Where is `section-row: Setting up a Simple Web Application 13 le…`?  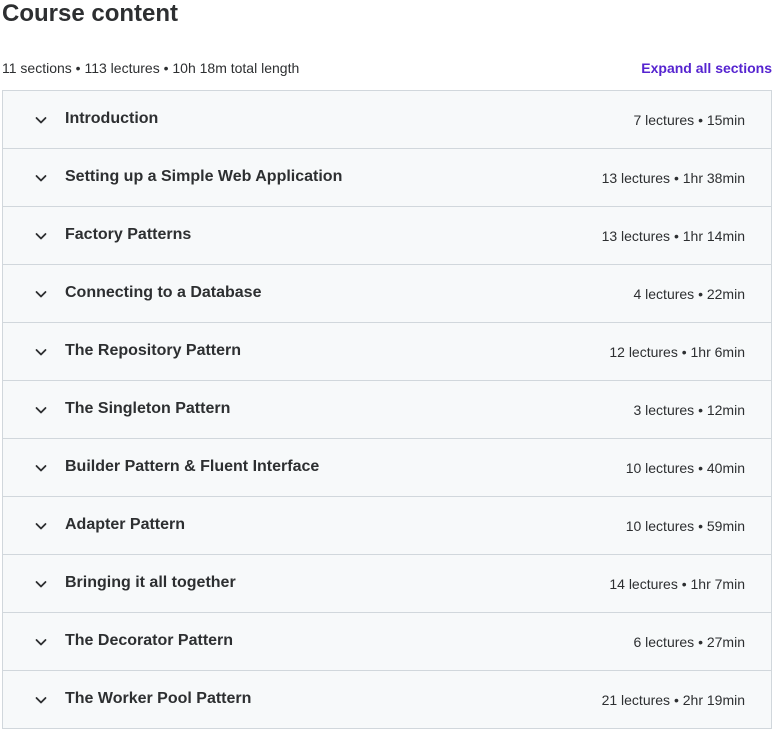 section-row: Setting up a Simple Web Application 13 le… is located at coordinates (387, 178).